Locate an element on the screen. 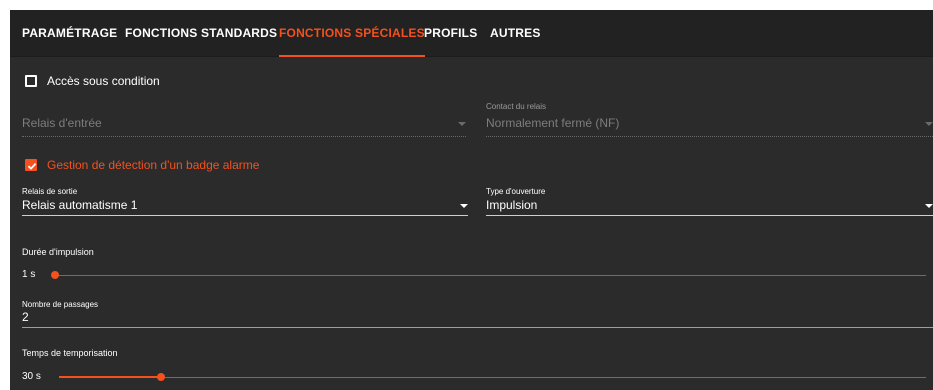 This screenshot has width=933, height=390. pulse-duration-label: Durée d'impulsion is located at coordinates (58, 252).